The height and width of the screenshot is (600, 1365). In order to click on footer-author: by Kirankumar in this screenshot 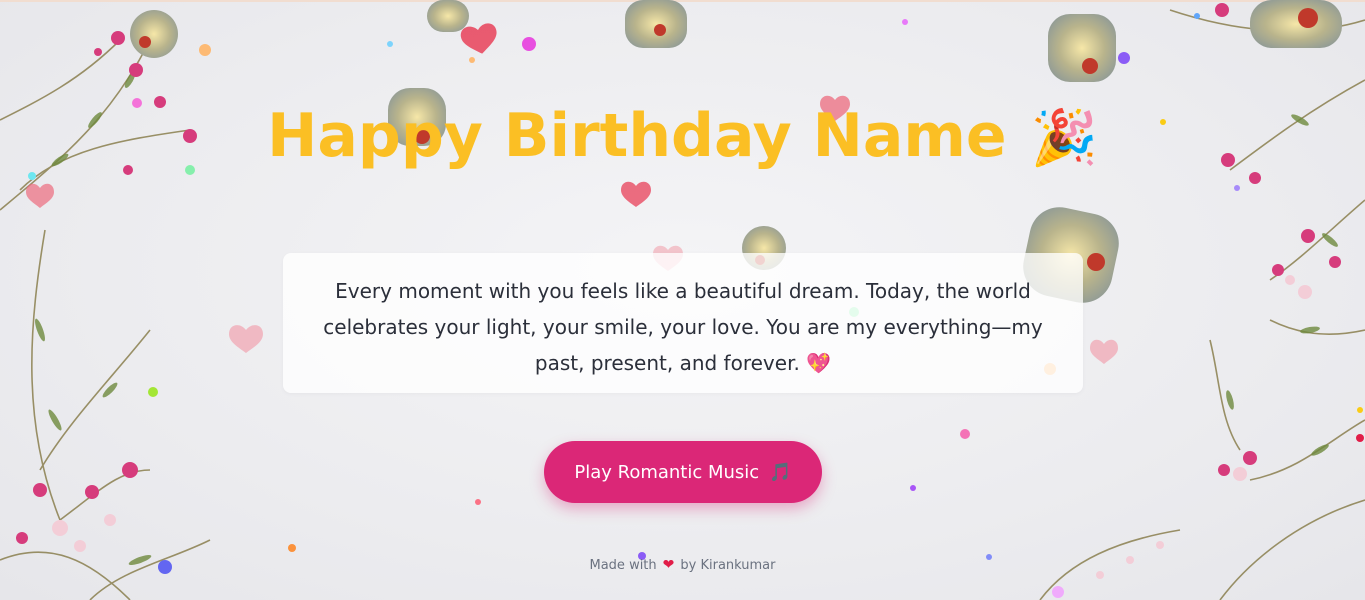, I will do `click(728, 565)`.